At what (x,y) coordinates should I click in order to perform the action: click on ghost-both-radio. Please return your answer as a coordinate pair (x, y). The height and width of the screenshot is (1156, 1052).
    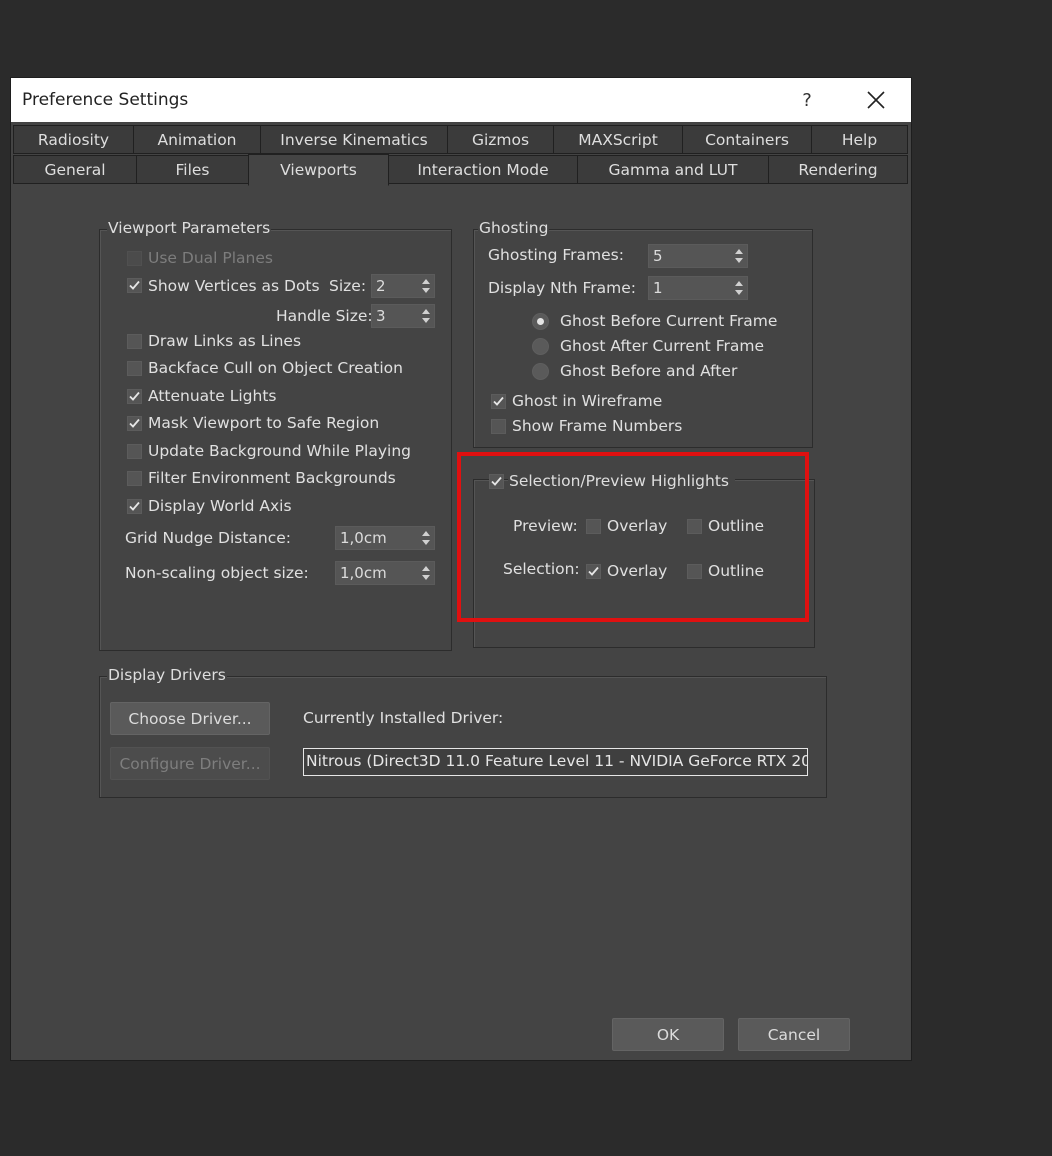
    Looking at the image, I should click on (540, 371).